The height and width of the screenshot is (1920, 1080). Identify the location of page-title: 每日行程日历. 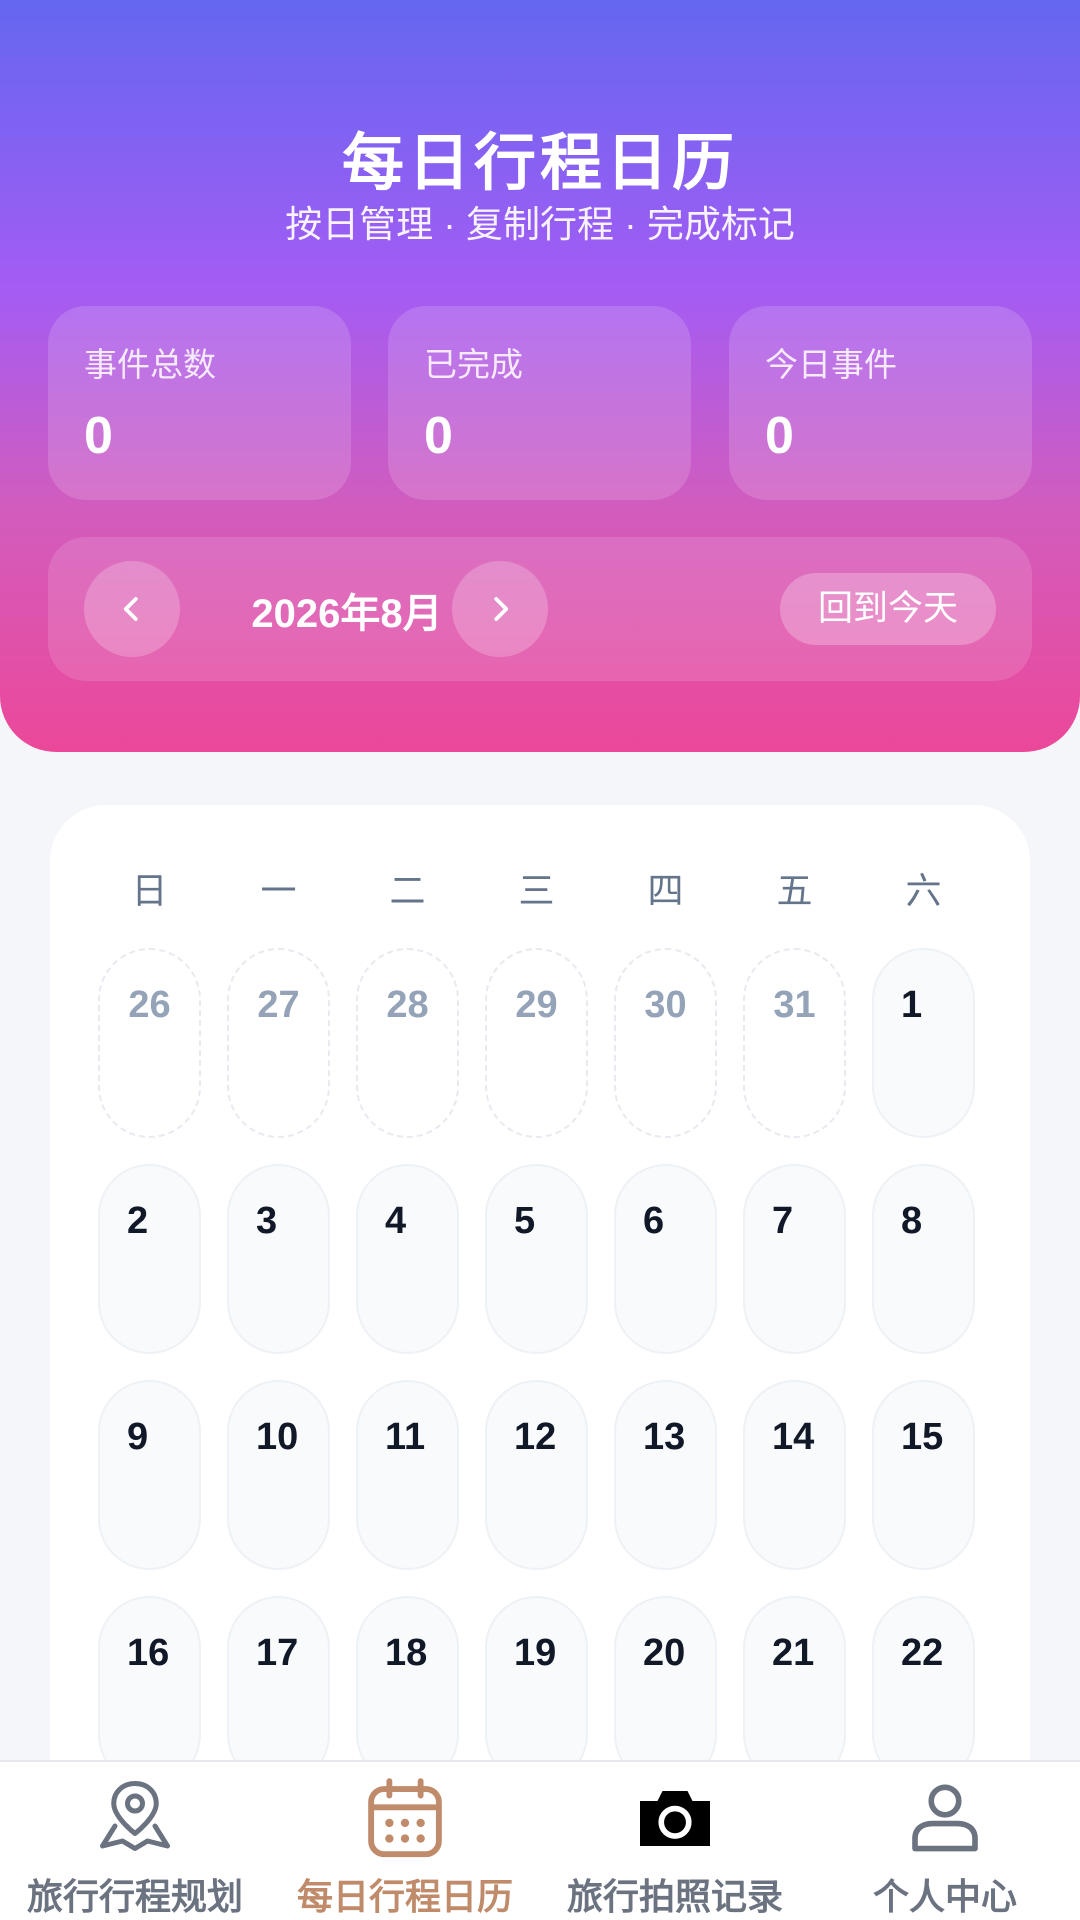
(539, 163).